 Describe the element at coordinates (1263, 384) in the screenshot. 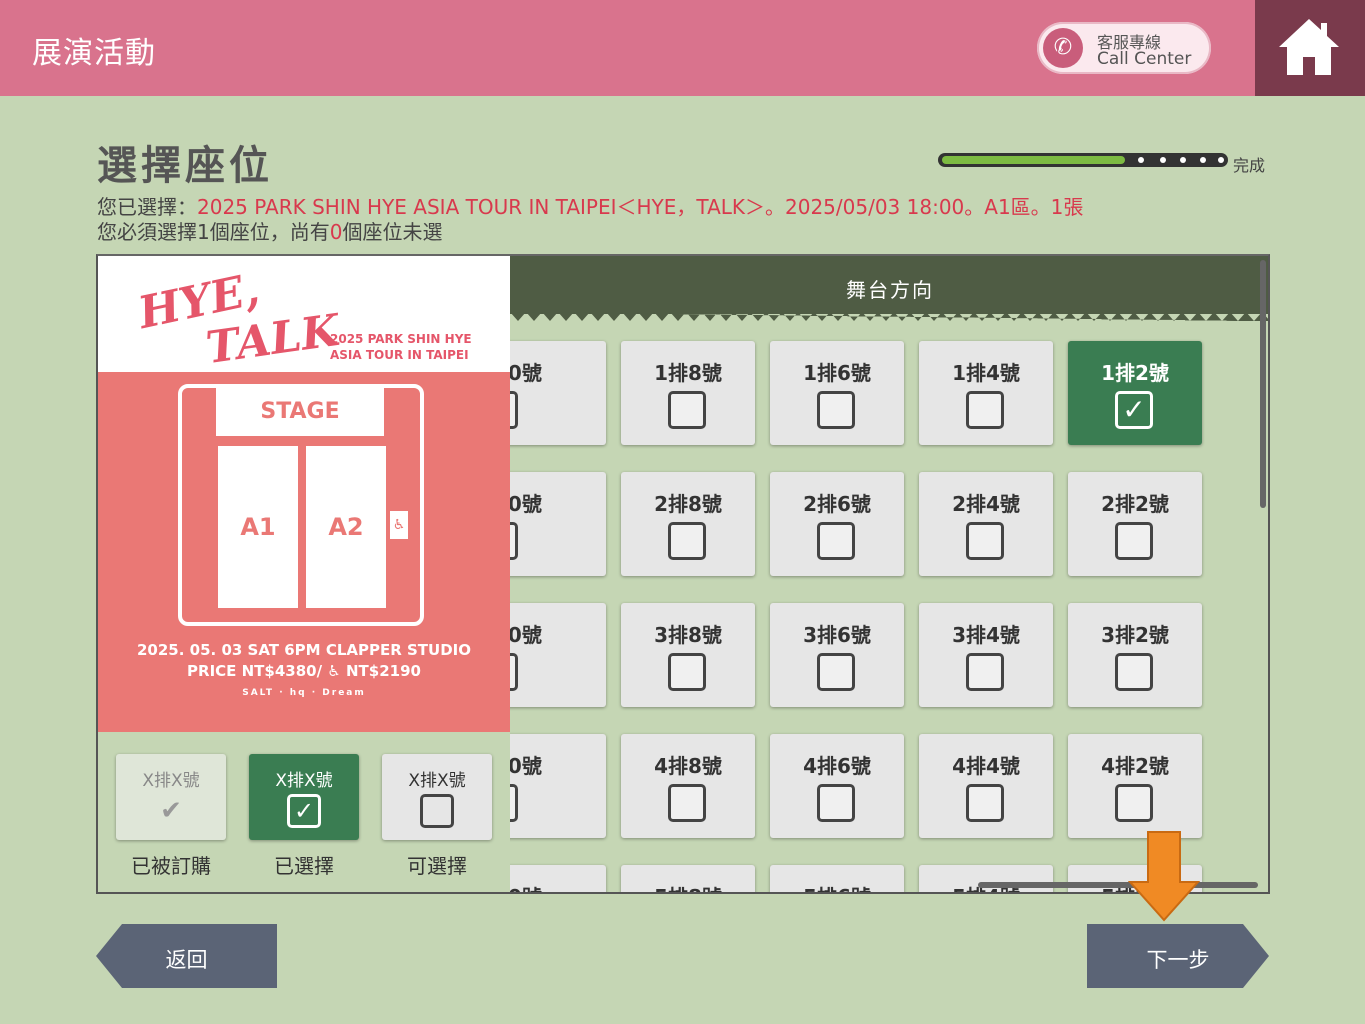

I see `vertical-scrollbar` at that location.